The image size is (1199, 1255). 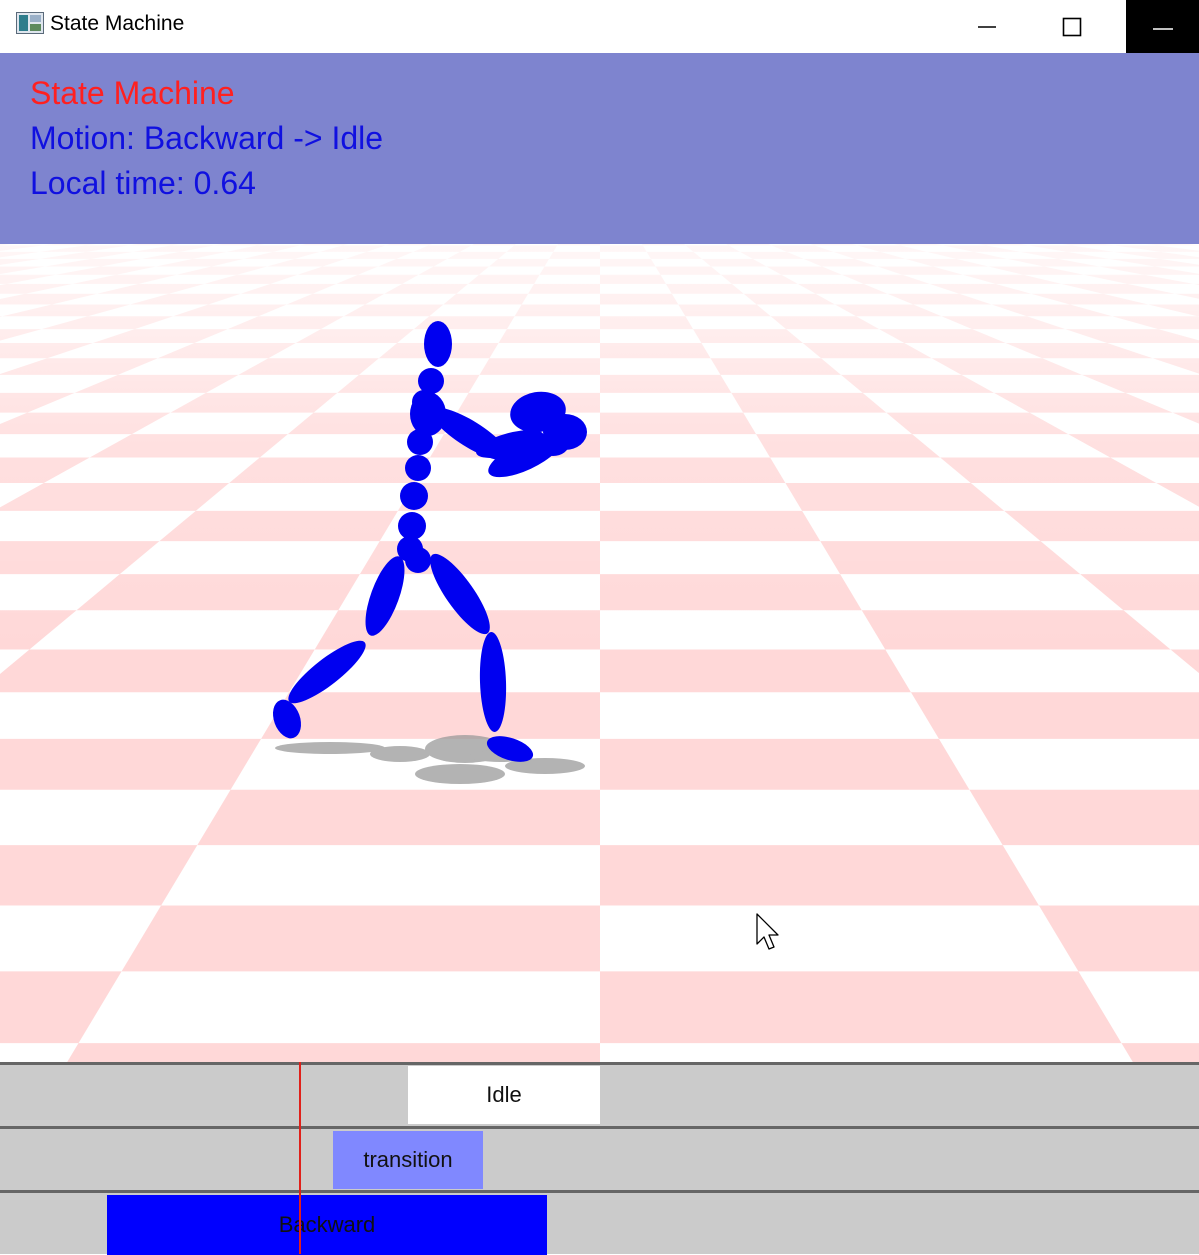 I want to click on clip-idle: Idle, so click(x=504, y=1095).